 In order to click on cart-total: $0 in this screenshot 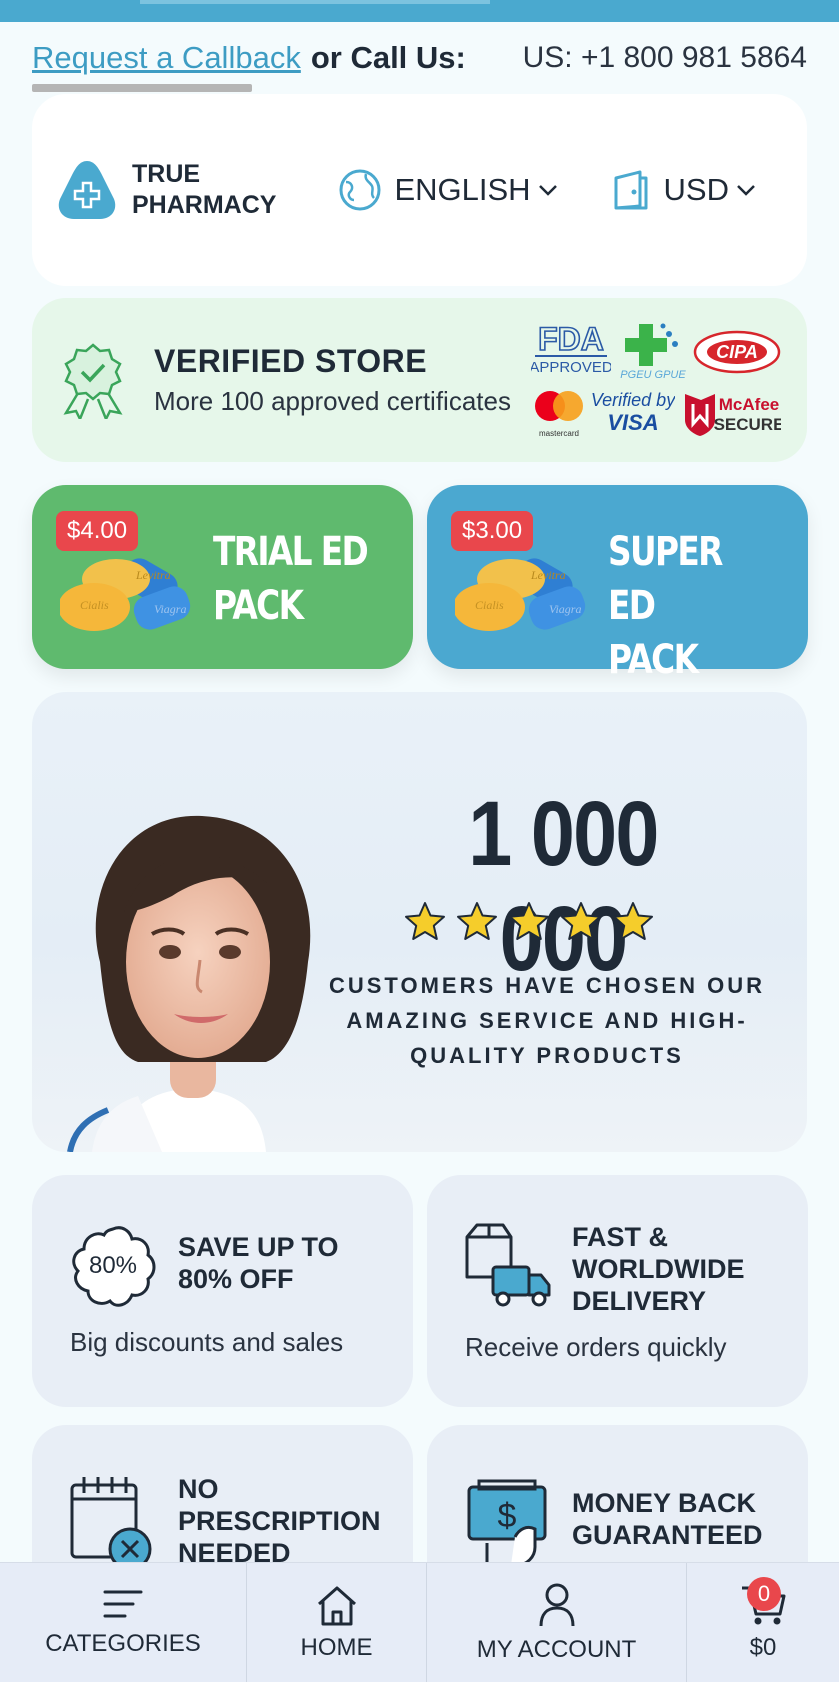, I will do `click(763, 1647)`.